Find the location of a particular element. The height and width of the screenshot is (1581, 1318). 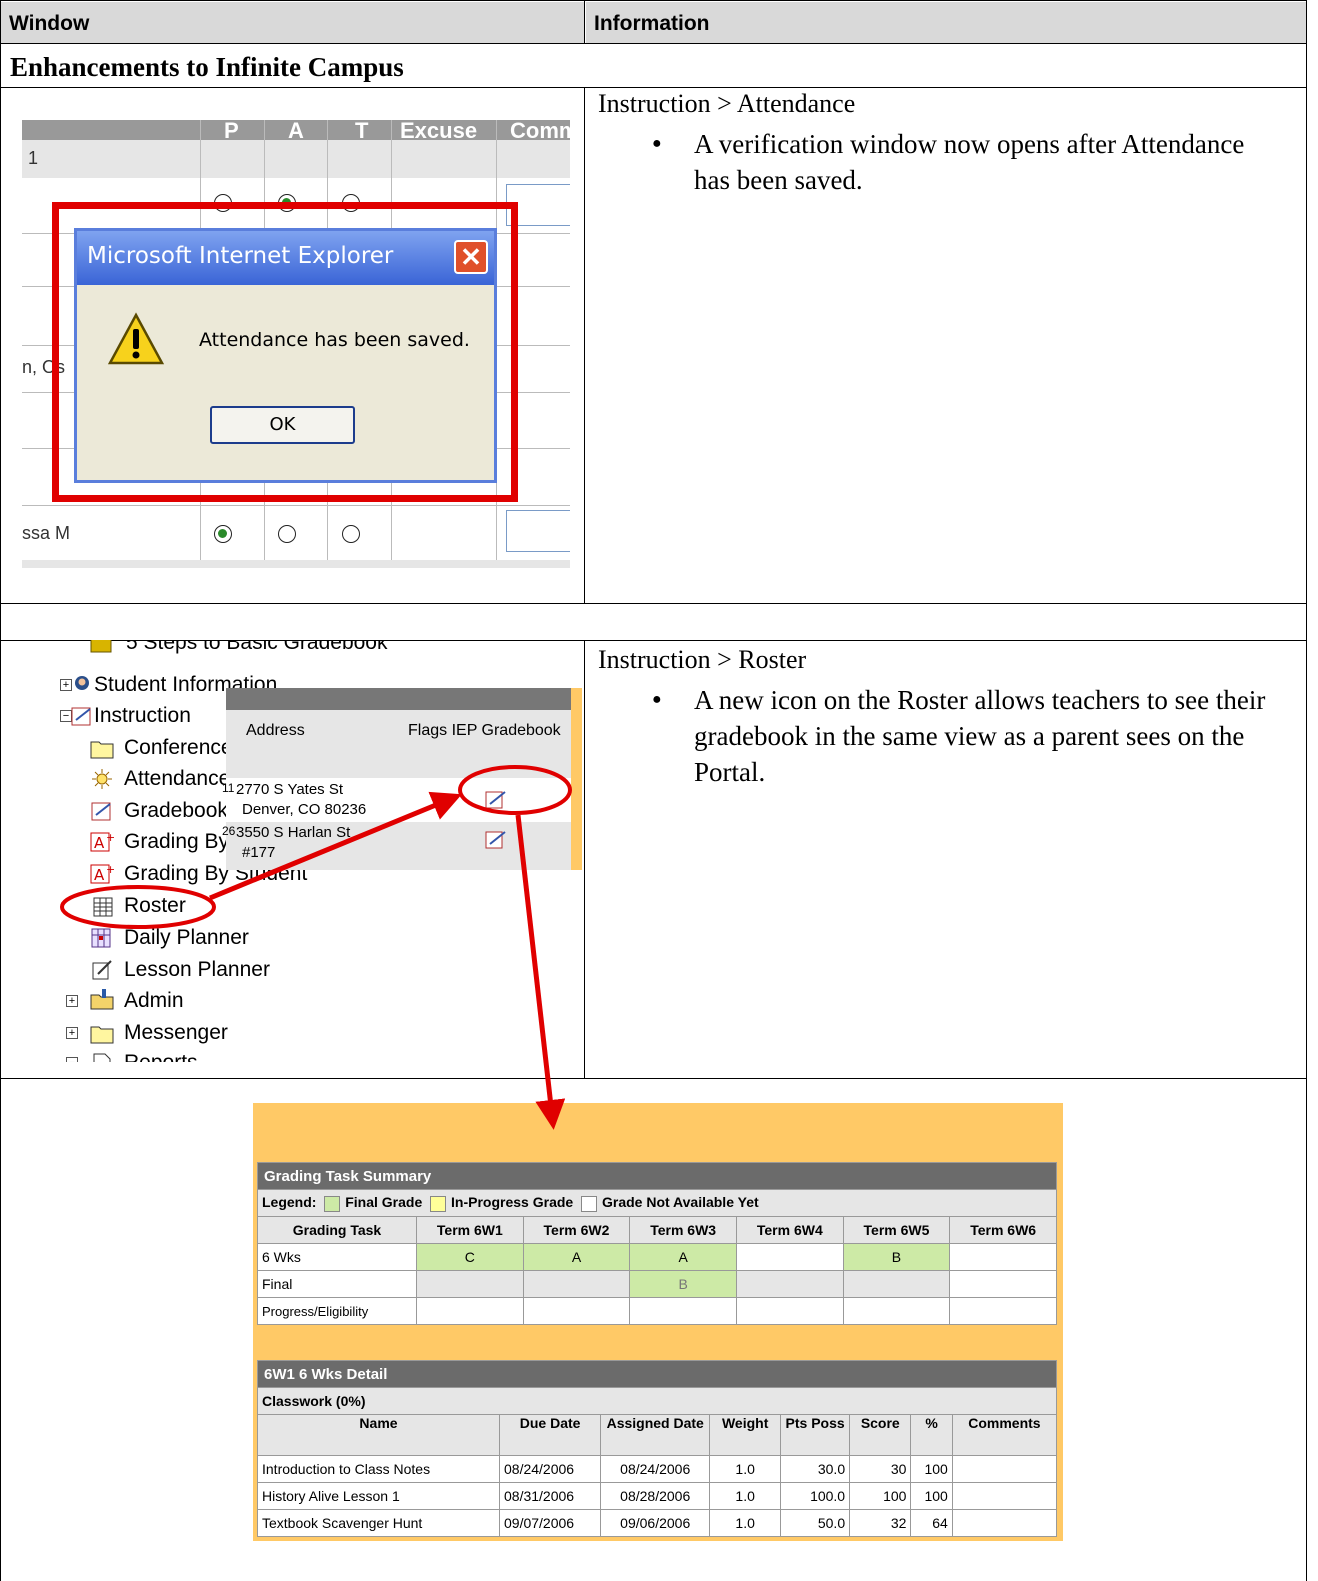

gradebook-icon-highlight-ellipse is located at coordinates (515, 790).